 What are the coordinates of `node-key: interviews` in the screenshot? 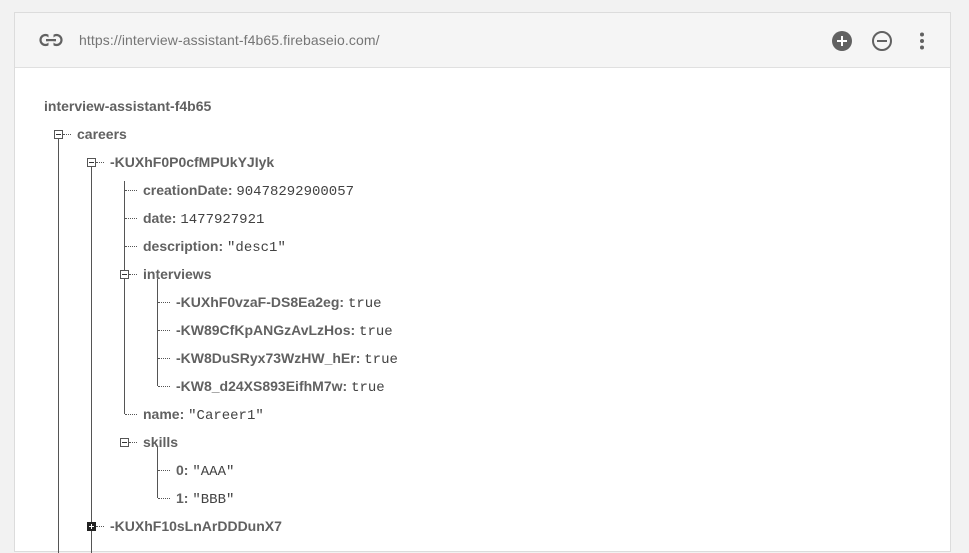 It's located at (177, 274).